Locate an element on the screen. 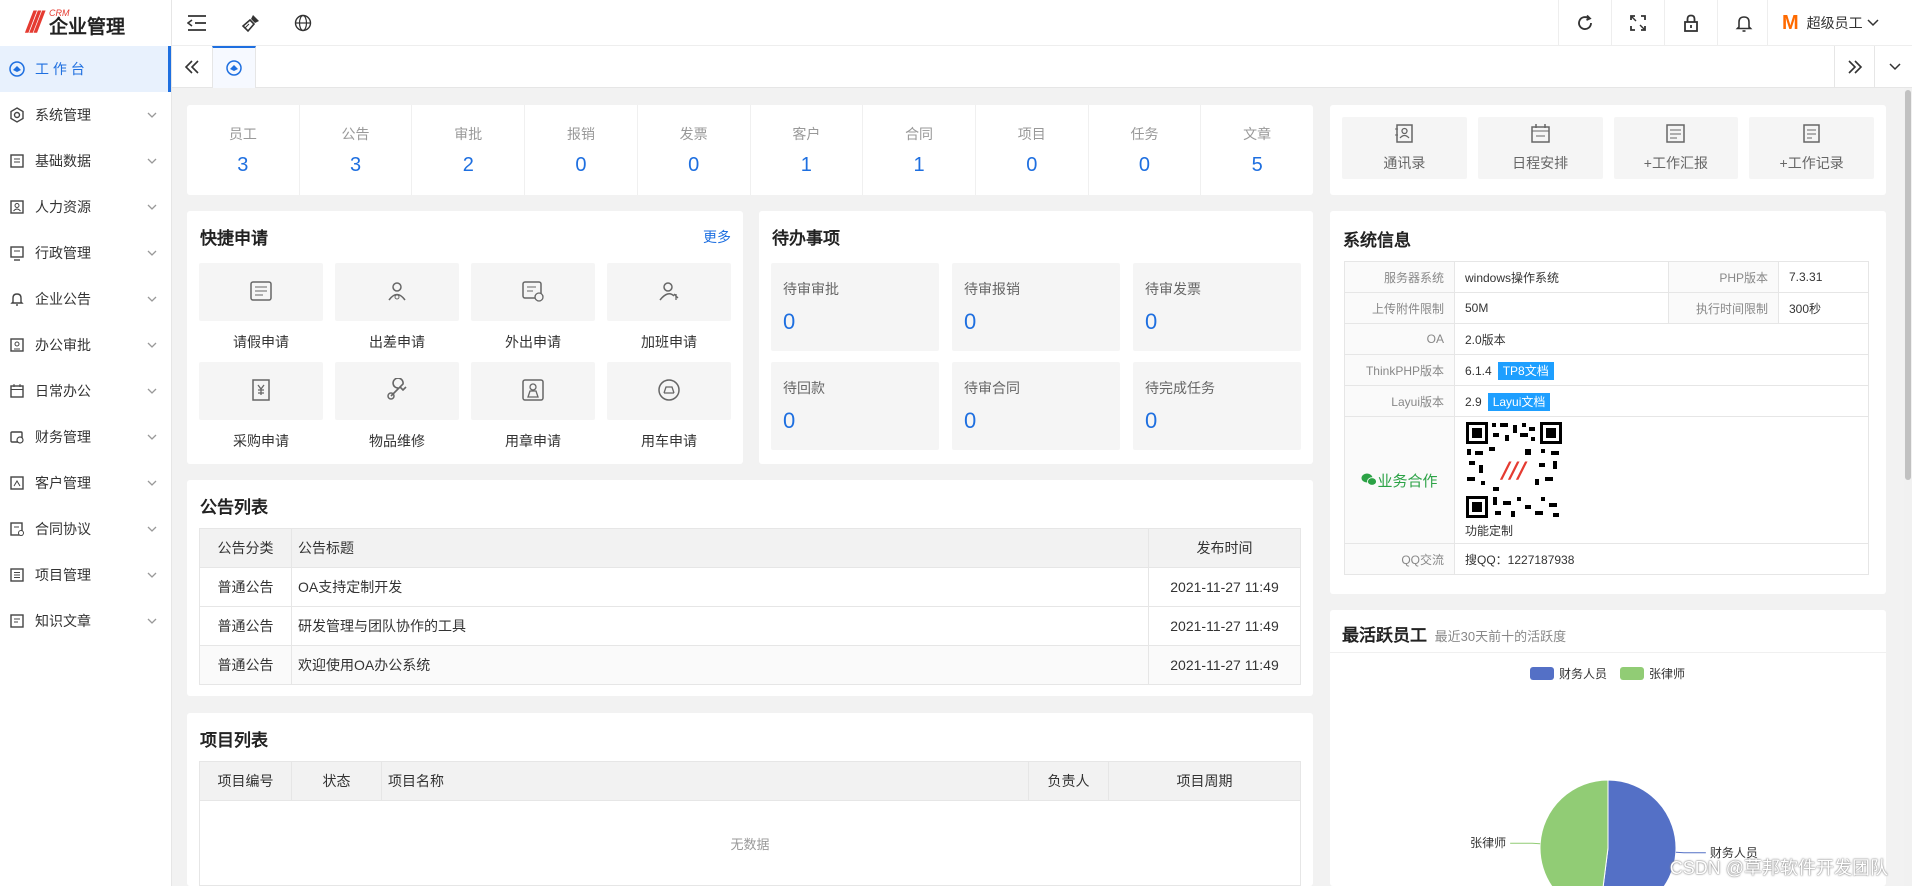 The height and width of the screenshot is (886, 1912). stat-card: 员工 3 is located at coordinates (243, 150).